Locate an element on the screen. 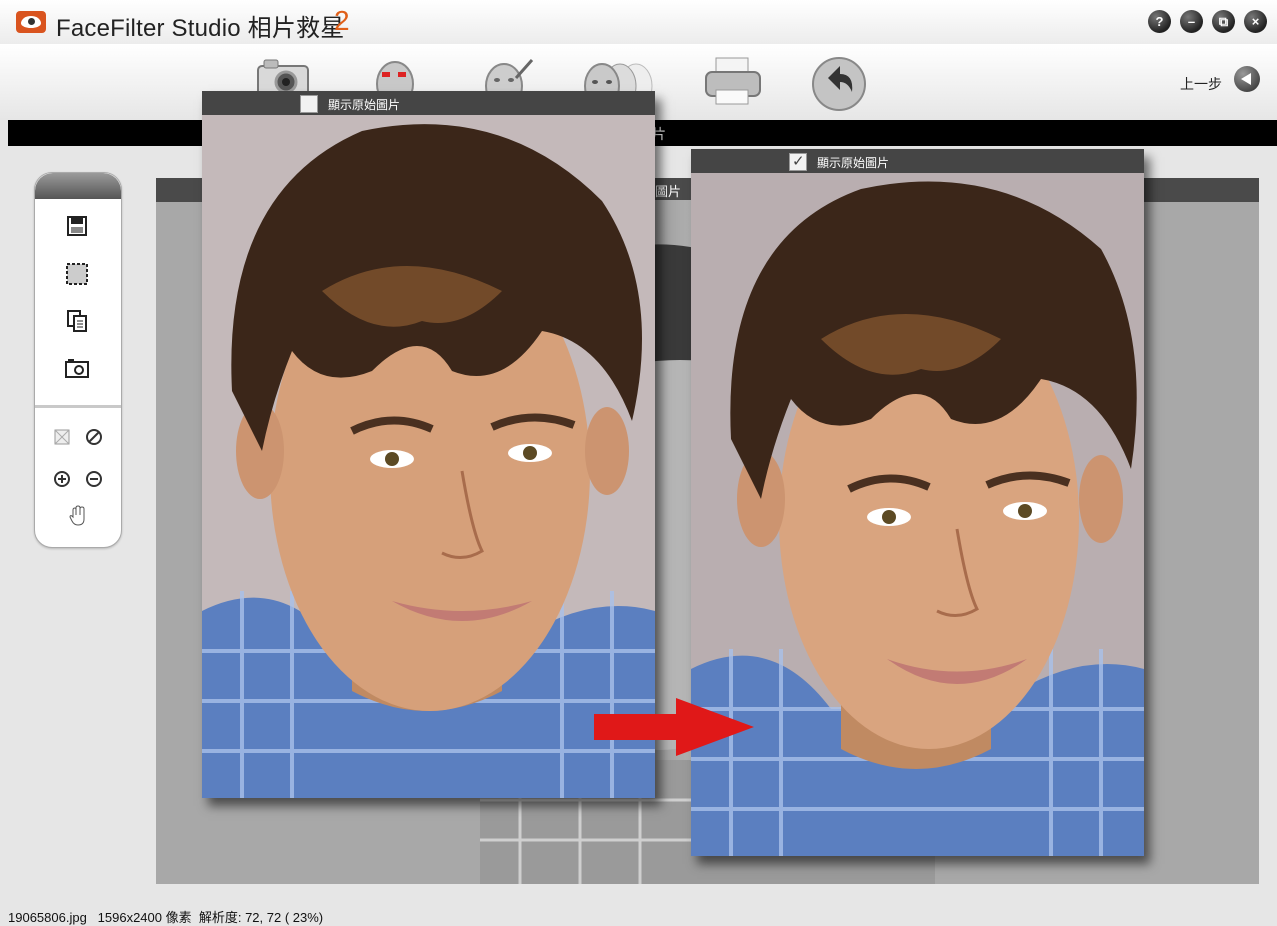  filtered-panel-header: ✓ 顯示原始圖片 is located at coordinates (917, 161).